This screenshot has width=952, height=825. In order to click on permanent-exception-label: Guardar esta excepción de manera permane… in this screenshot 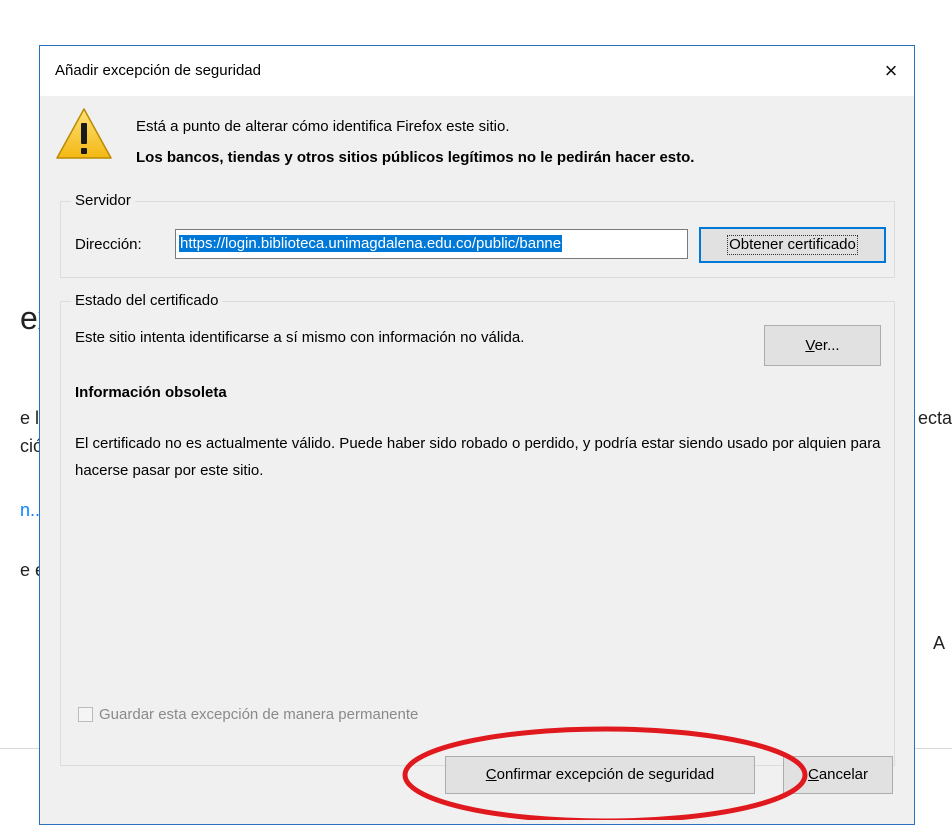, I will do `click(259, 714)`.